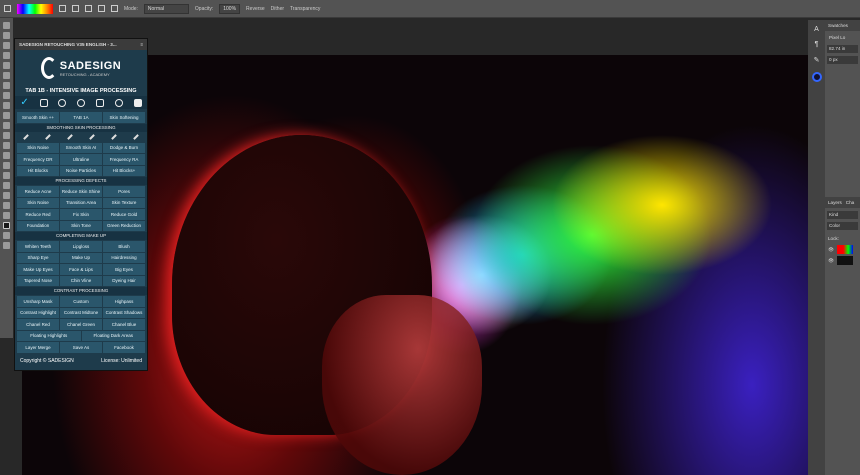 The height and width of the screenshot is (475, 860). I want to click on tool-preset-icon, so click(7, 8).